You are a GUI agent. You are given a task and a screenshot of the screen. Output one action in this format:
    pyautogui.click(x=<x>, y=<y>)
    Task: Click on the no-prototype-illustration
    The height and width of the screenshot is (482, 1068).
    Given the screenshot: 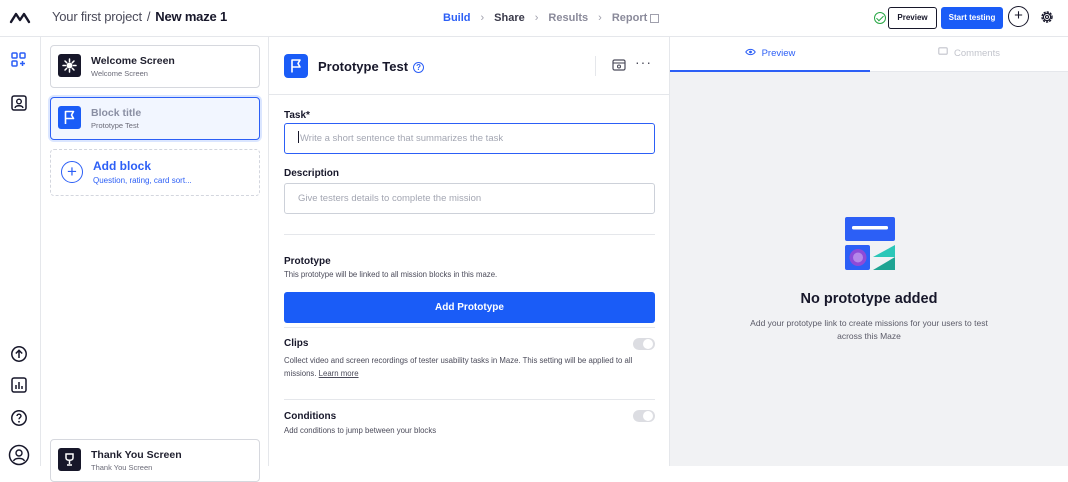 What is the action you would take?
    pyautogui.click(x=870, y=243)
    